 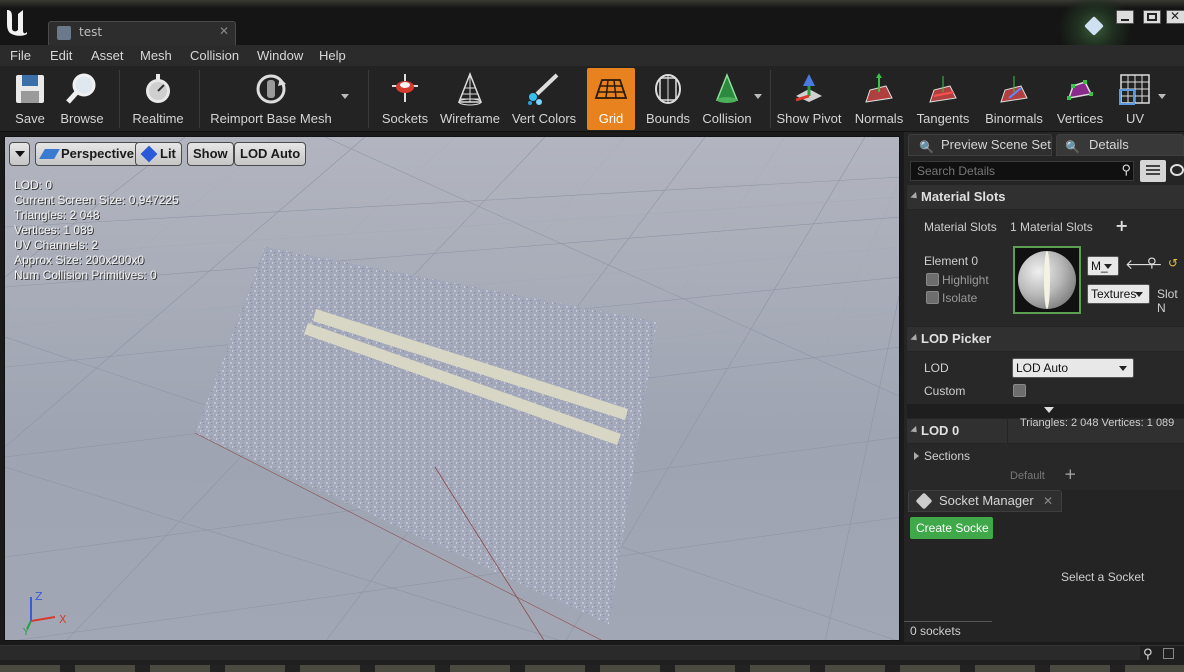 What do you see at coordinates (1135, 99) in the screenshot?
I see `uv-button: UV` at bounding box center [1135, 99].